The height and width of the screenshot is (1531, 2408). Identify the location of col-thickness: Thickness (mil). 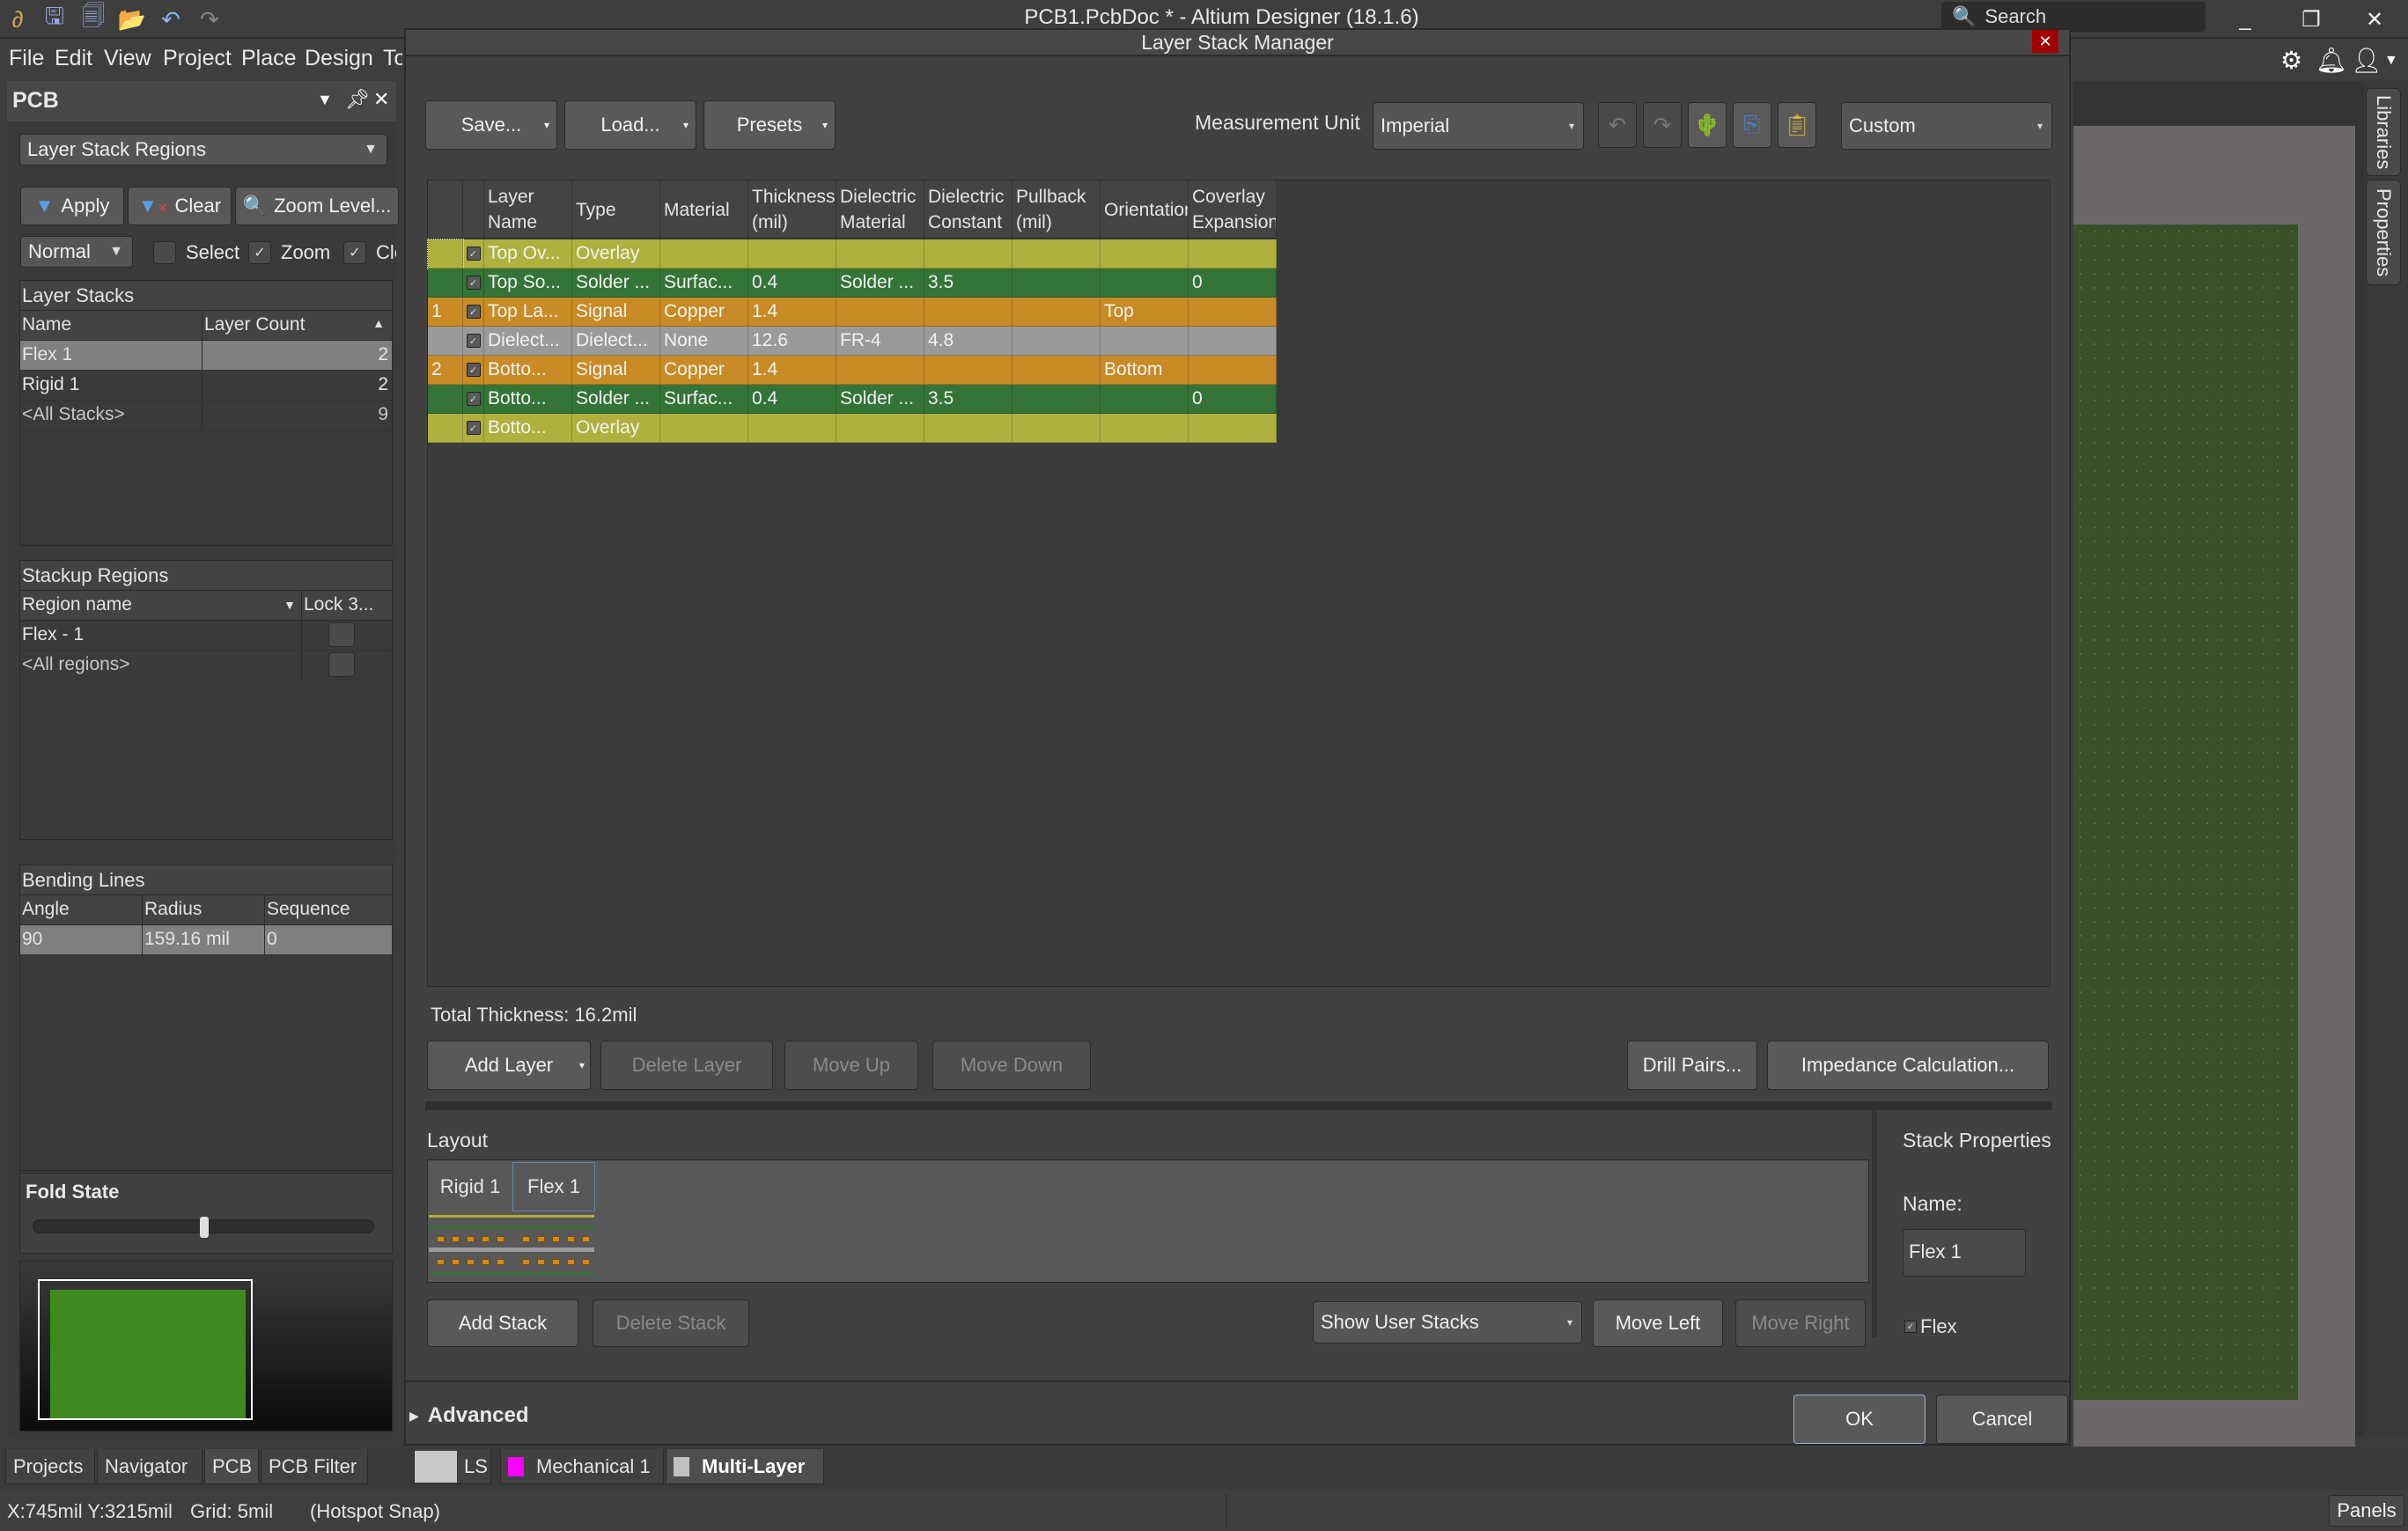
(792, 209).